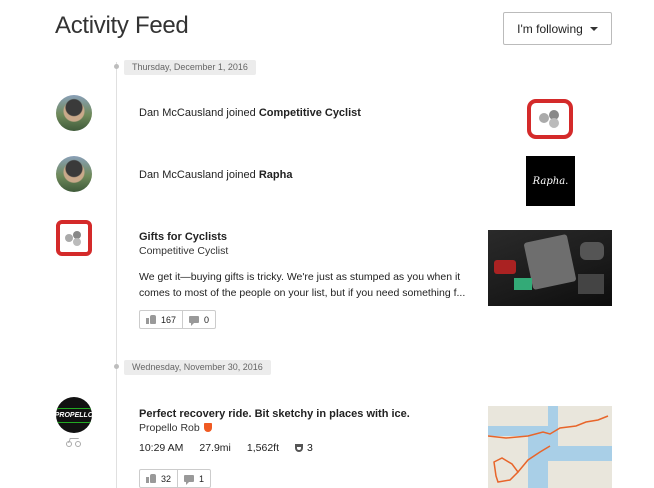 This screenshot has width=654, height=488. I want to click on athlete-link: Propello Rob, so click(169, 428).